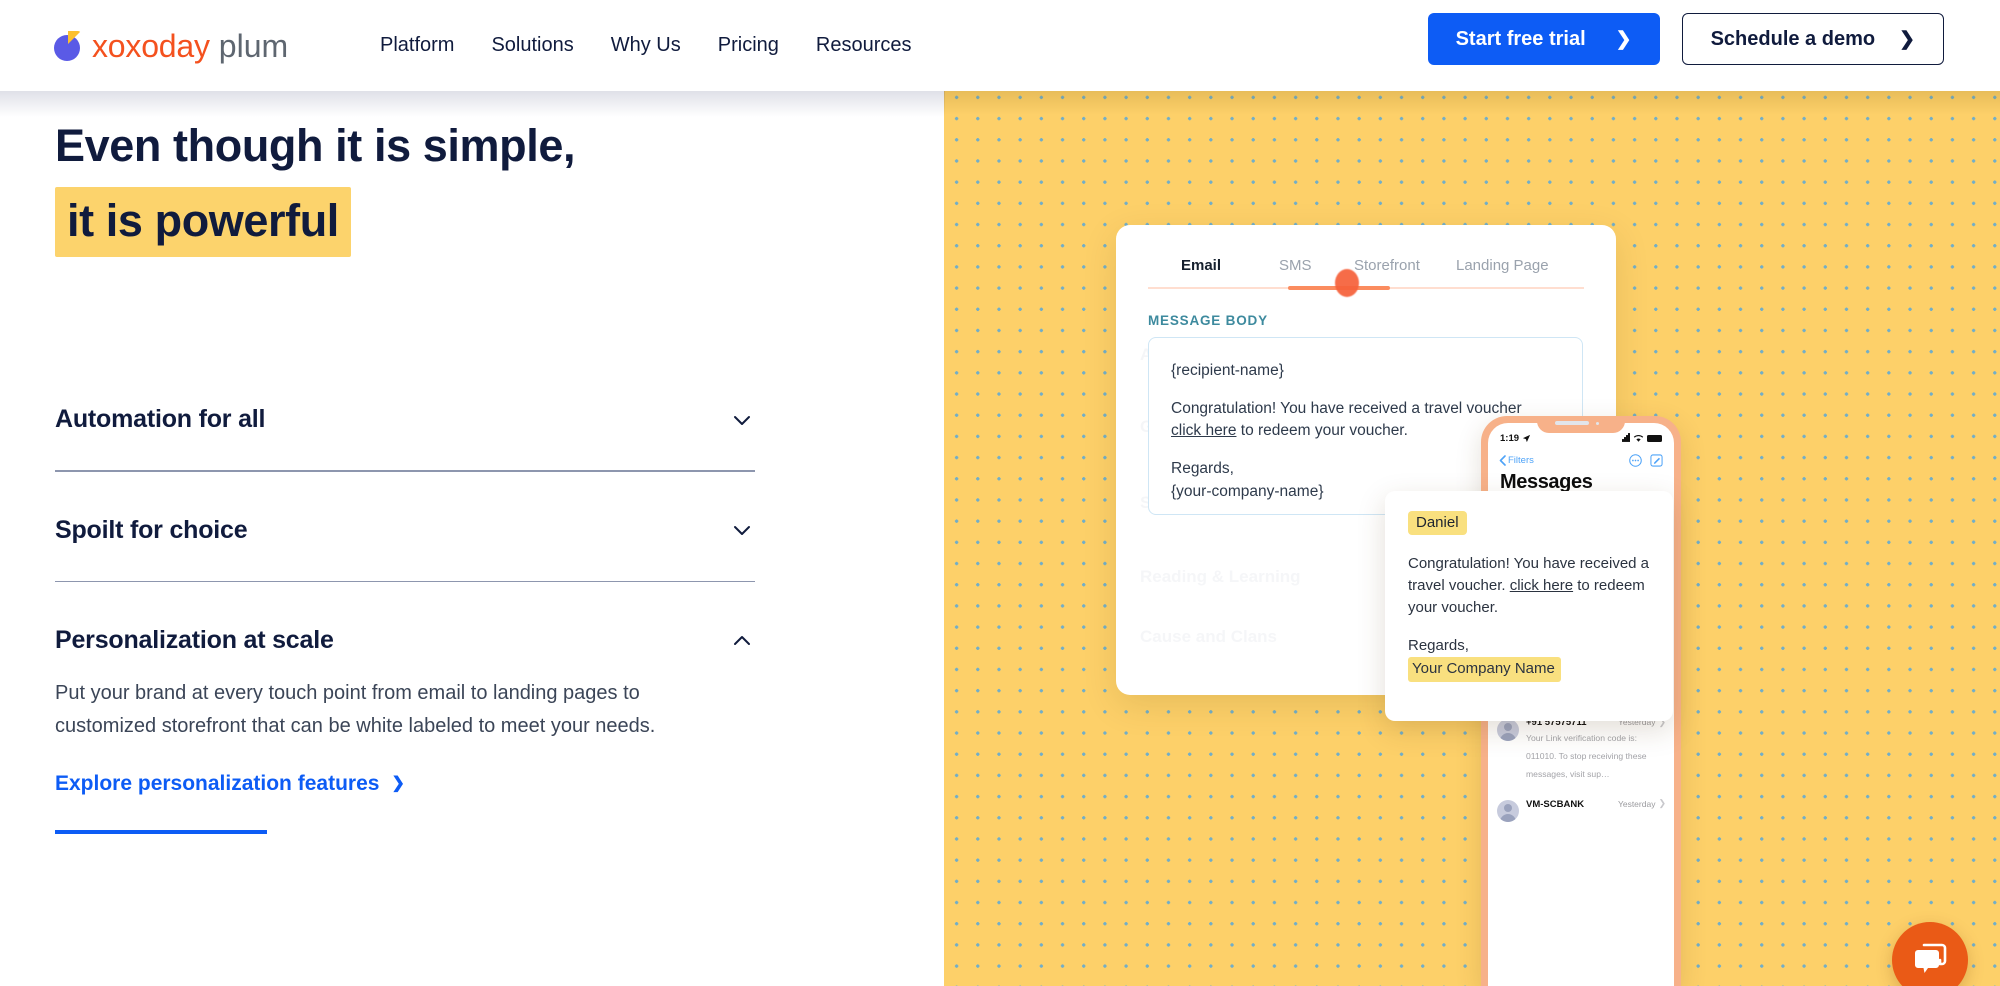  Describe the element at coordinates (1654, 438) in the screenshot. I see `battery-icon` at that location.